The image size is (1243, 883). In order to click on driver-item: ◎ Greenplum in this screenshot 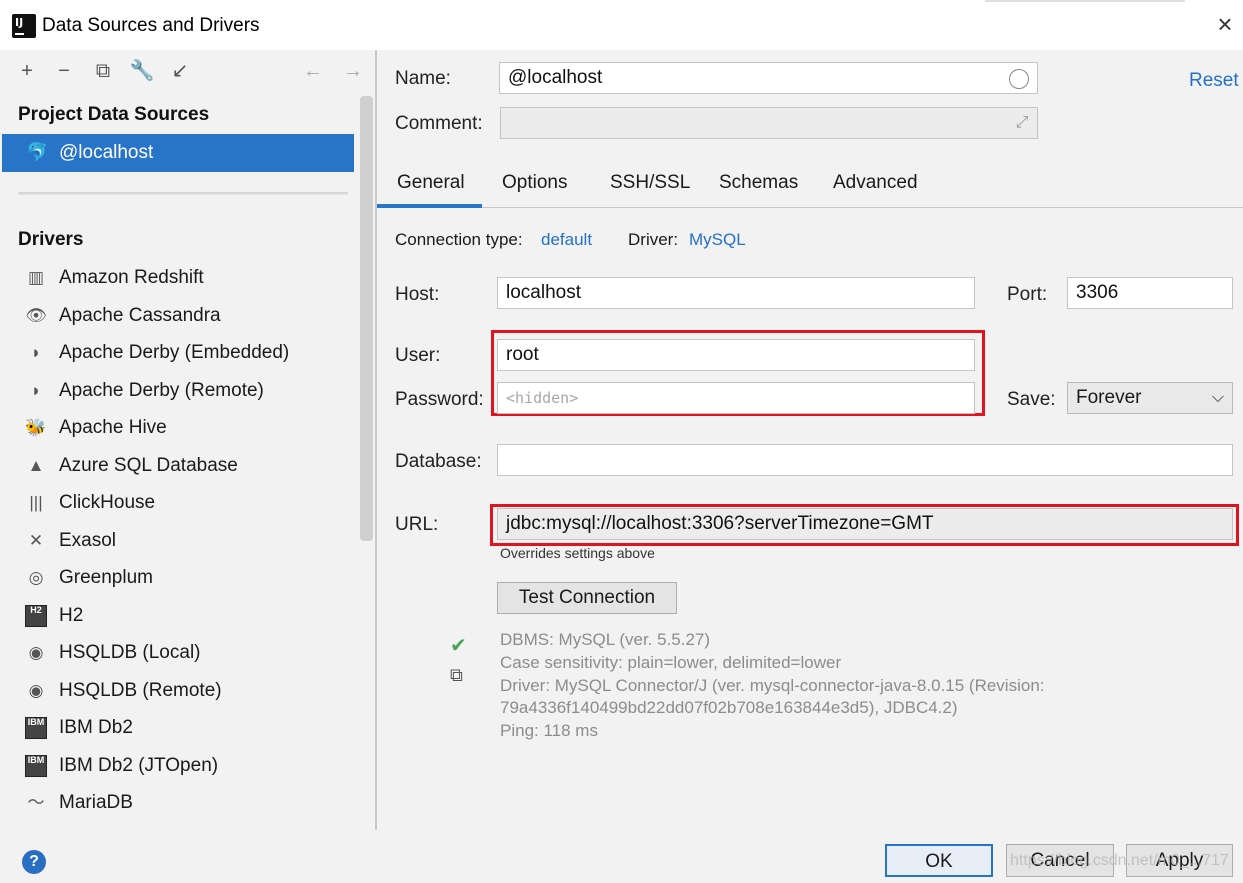, I will do `click(177, 577)`.